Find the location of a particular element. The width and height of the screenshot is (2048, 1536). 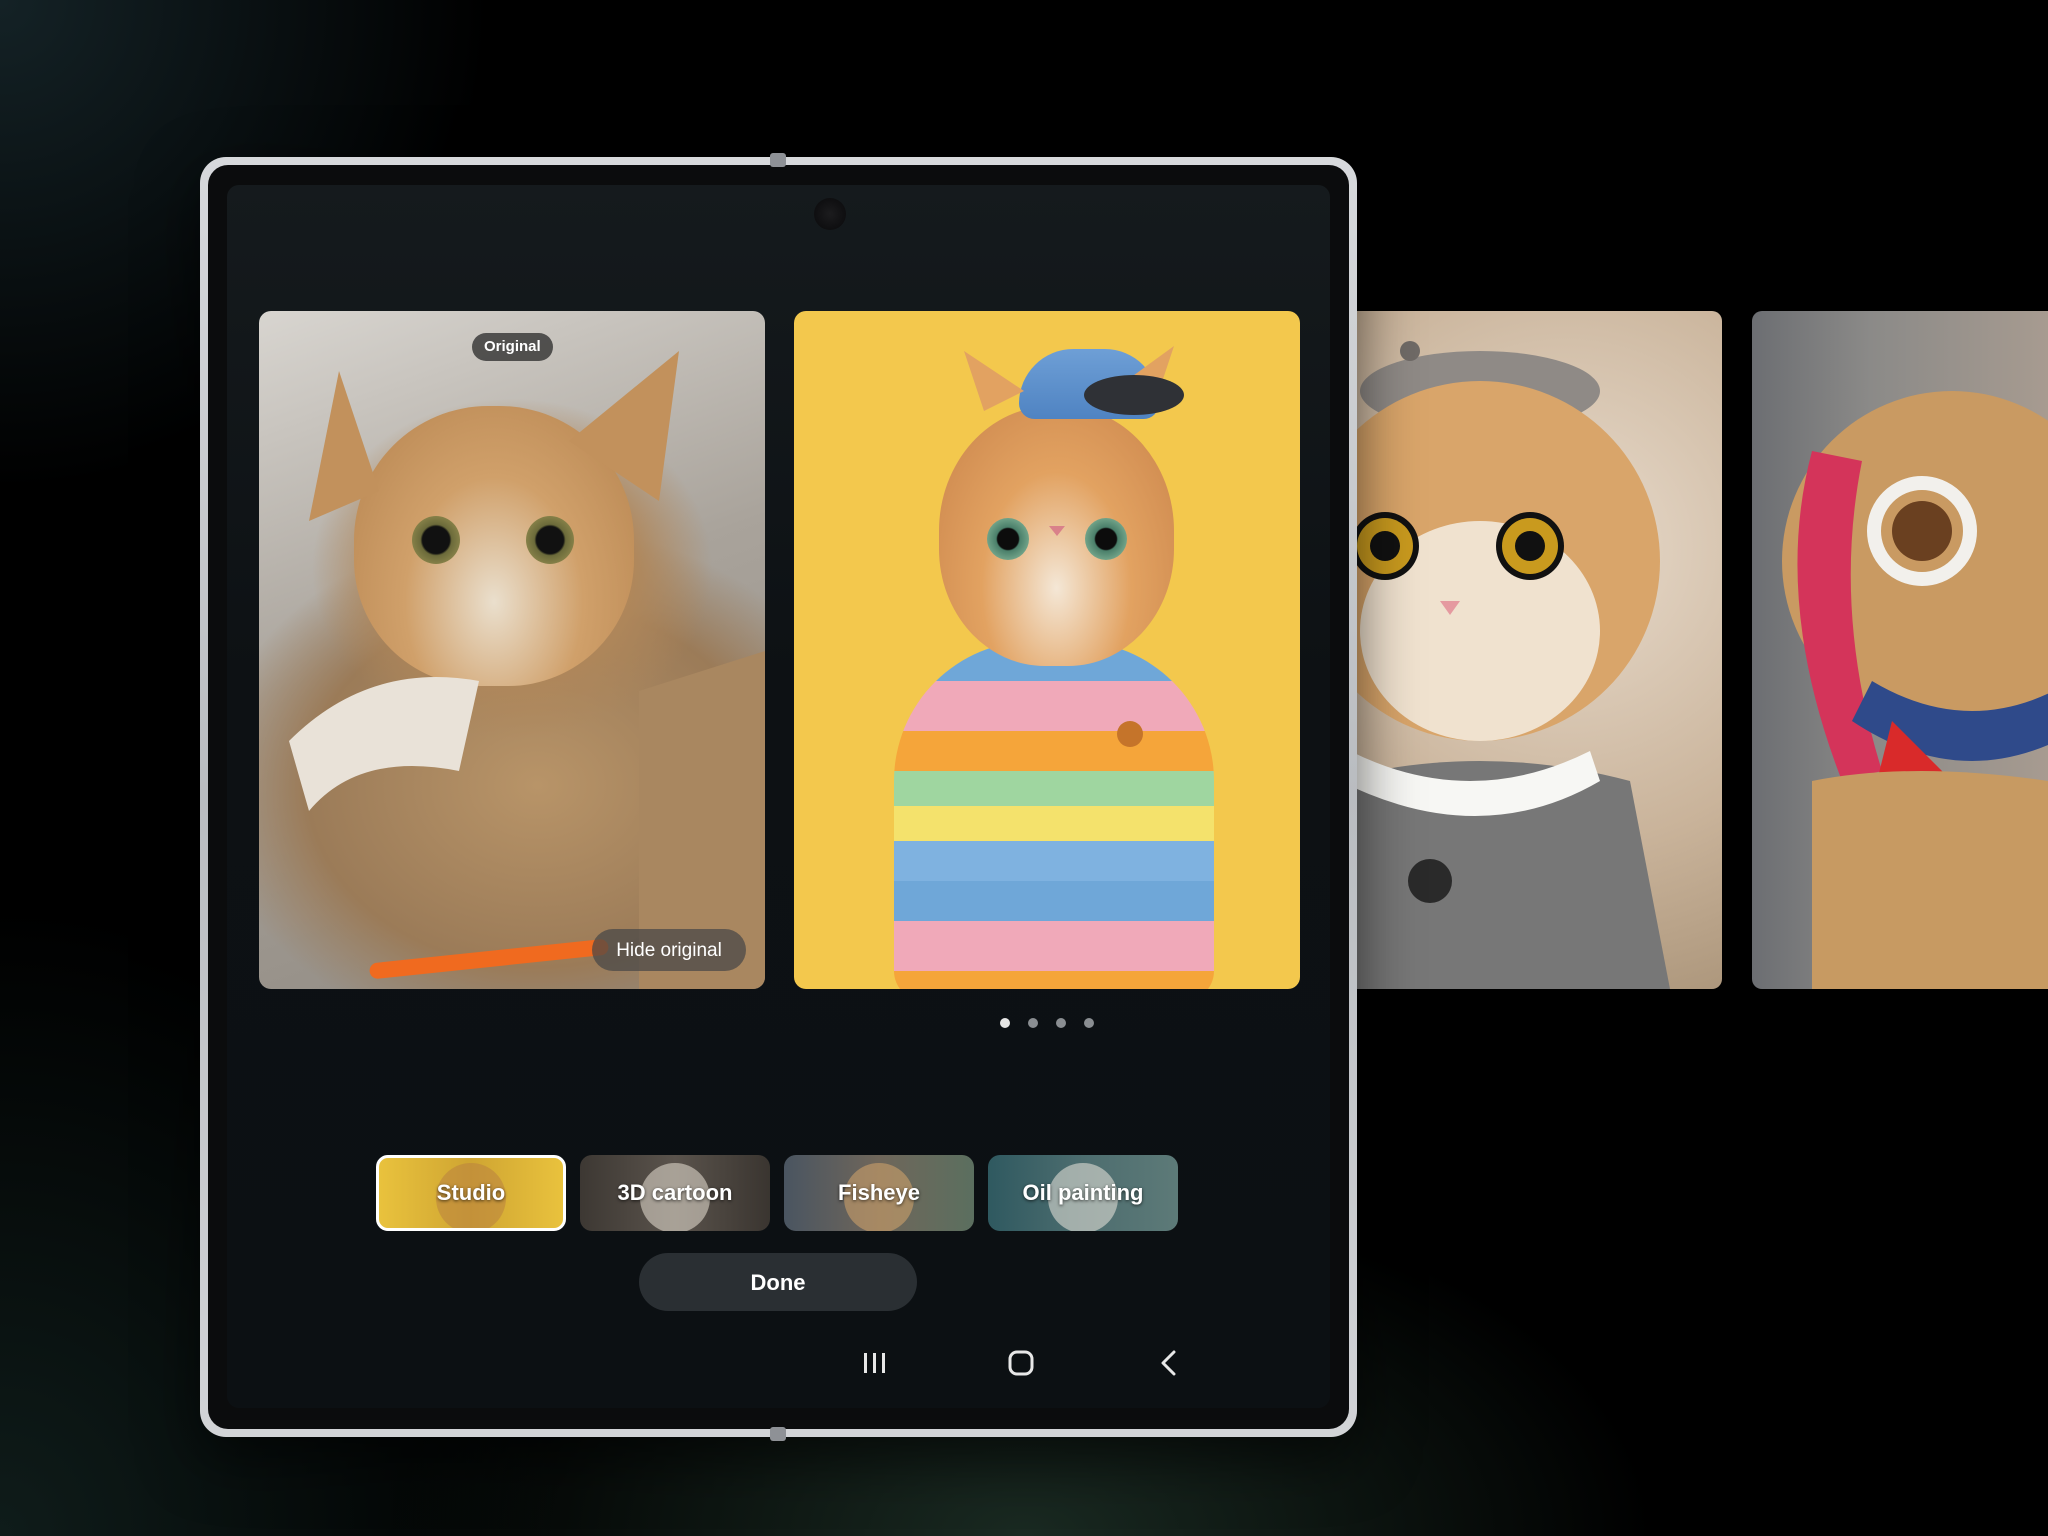

style-chip-label: Fisheye is located at coordinates (879, 1192).